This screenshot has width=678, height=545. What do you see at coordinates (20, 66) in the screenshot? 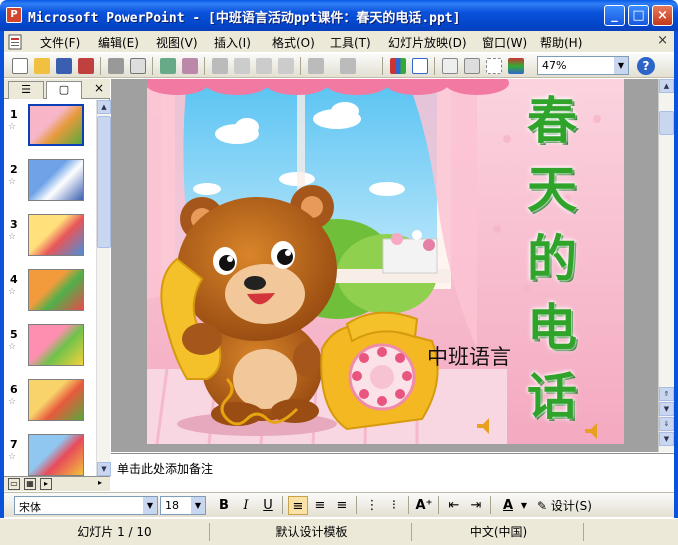
I see `new-document-icon` at bounding box center [20, 66].